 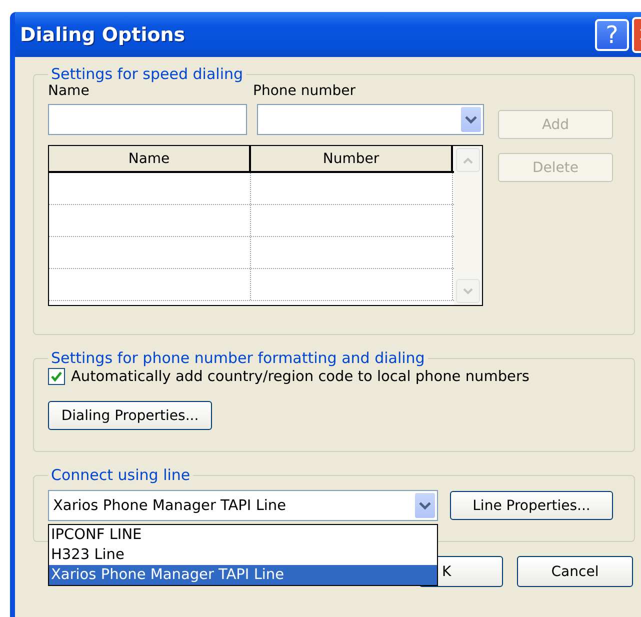 What do you see at coordinates (300, 376) in the screenshot?
I see `checkbox-label: Automatically add country/region code to local phone numbers` at bounding box center [300, 376].